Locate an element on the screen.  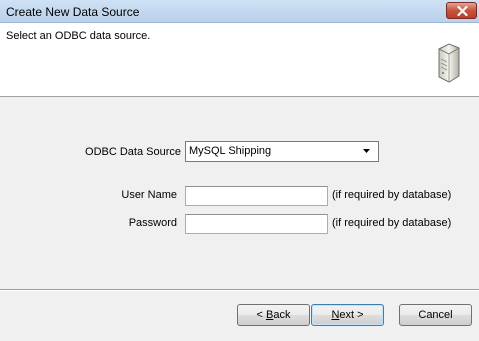
close-button is located at coordinates (461, 10).